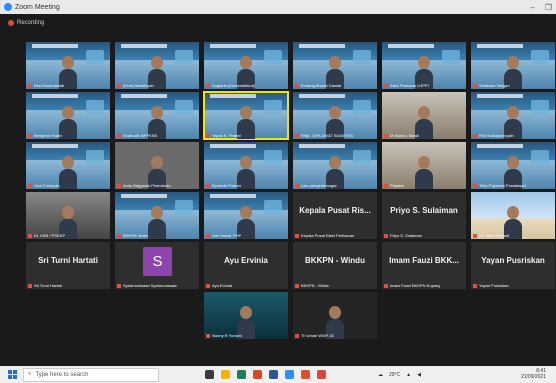 This screenshot has width=556, height=383. What do you see at coordinates (532, 7) in the screenshot?
I see `minimize-button: –` at bounding box center [532, 7].